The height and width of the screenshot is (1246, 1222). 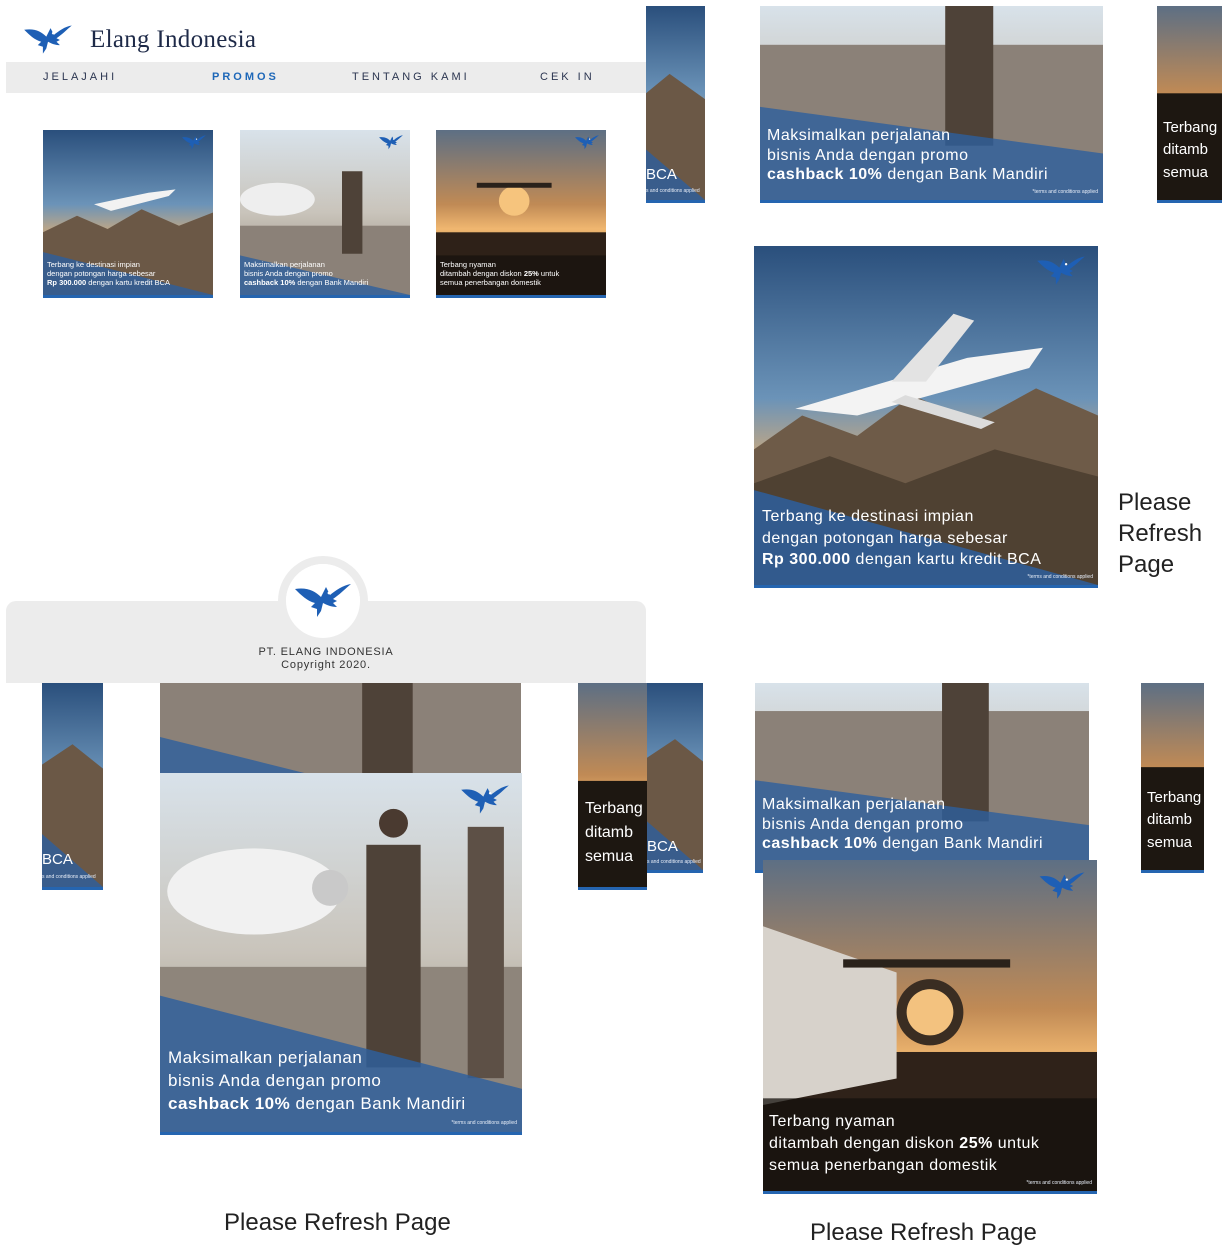 I want to click on nav-promos: PROMOS, so click(x=245, y=77).